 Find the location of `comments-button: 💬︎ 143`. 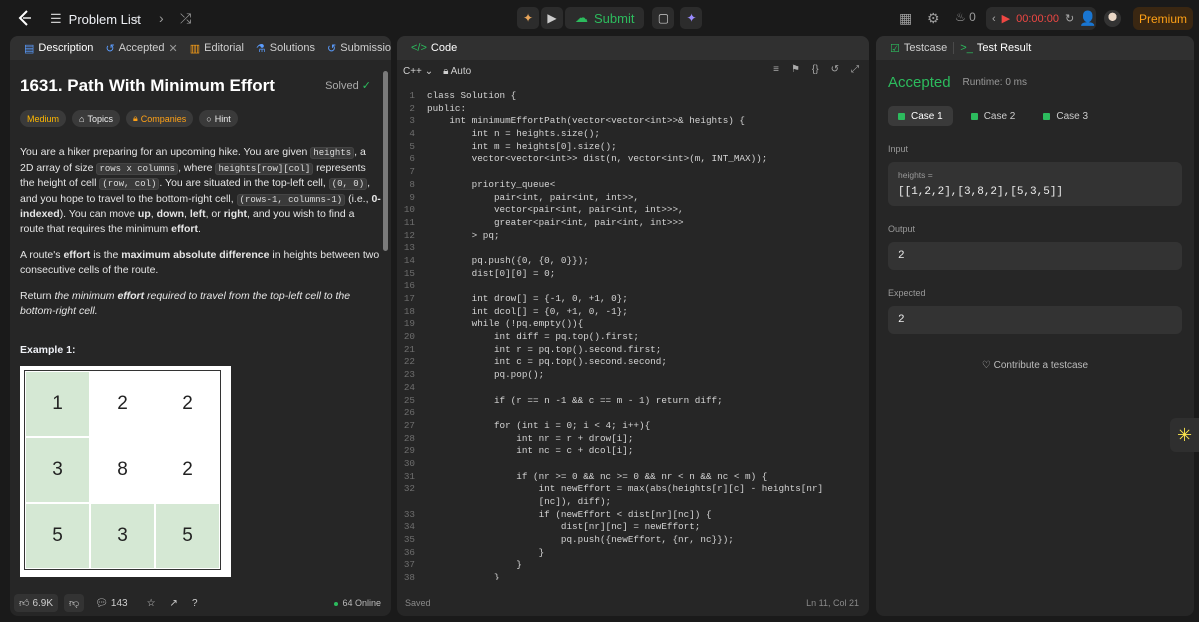

comments-button: 💬︎ 143 is located at coordinates (111, 603).